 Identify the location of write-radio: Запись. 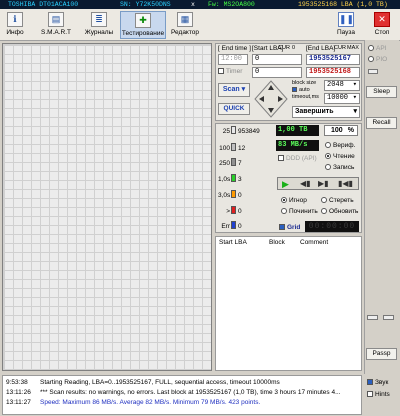
(339, 168).